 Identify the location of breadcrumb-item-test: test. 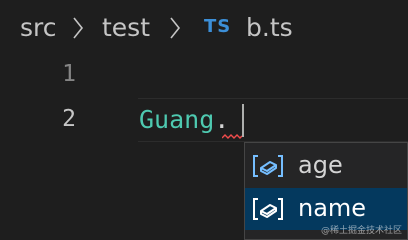
(126, 28).